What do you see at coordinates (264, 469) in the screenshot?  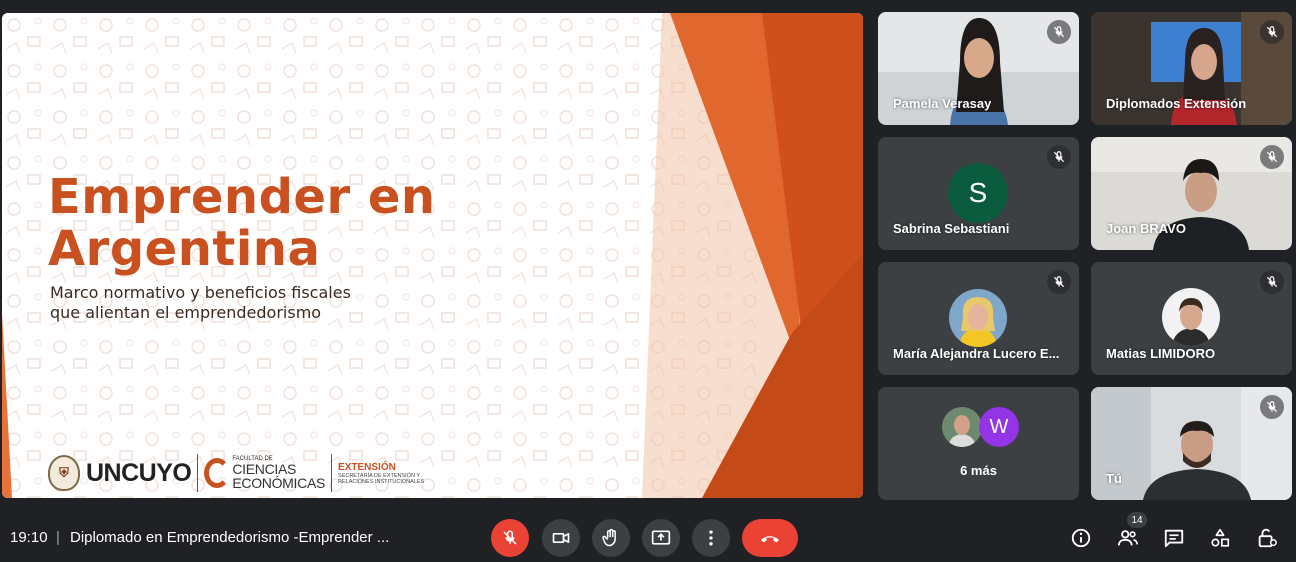 I see `fce-big-text: CIENCIAS` at bounding box center [264, 469].